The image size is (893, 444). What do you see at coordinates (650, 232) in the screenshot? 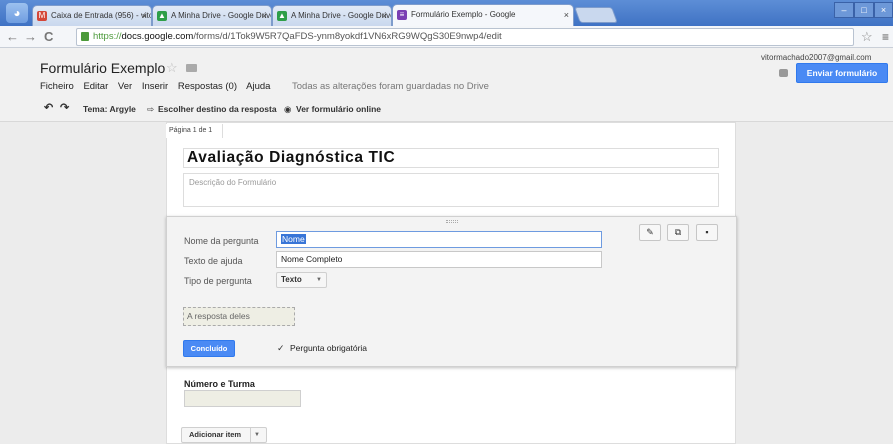
I see `edit-icon: ✎` at bounding box center [650, 232].